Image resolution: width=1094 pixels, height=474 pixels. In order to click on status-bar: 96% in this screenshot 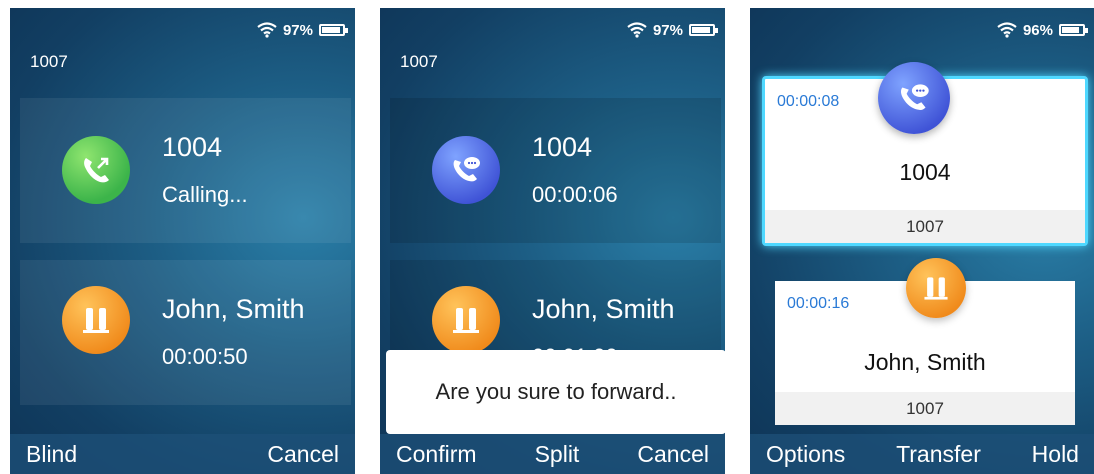, I will do `click(1042, 30)`.